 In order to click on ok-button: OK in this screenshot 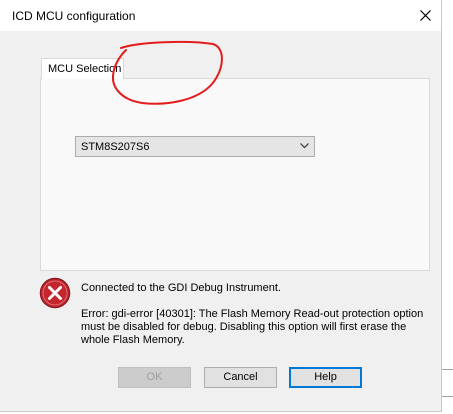, I will do `click(154, 377)`.